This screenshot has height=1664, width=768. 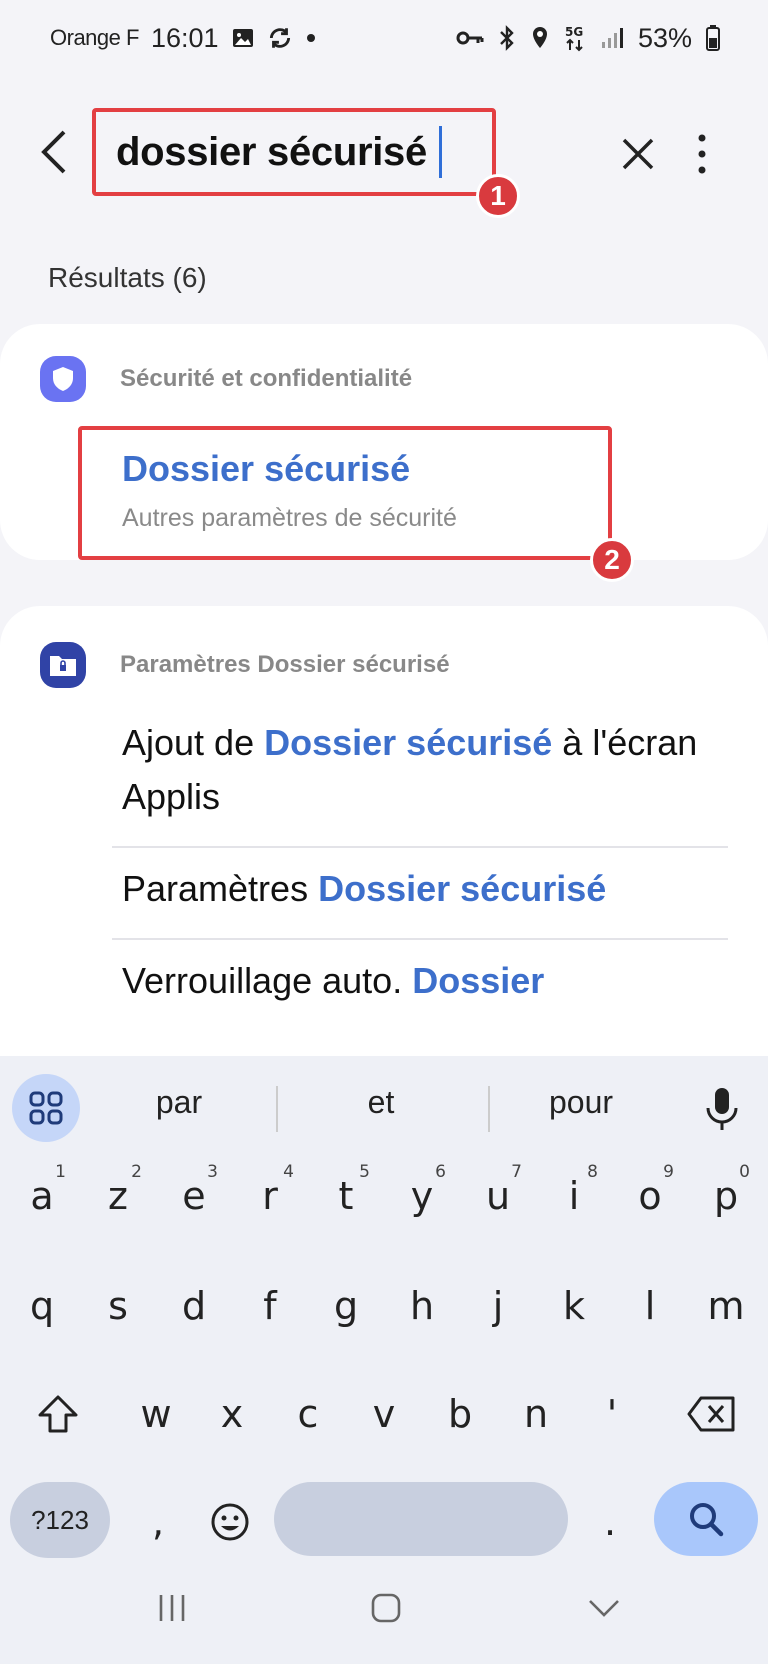 I want to click on emoji-key, so click(x=230, y=1522).